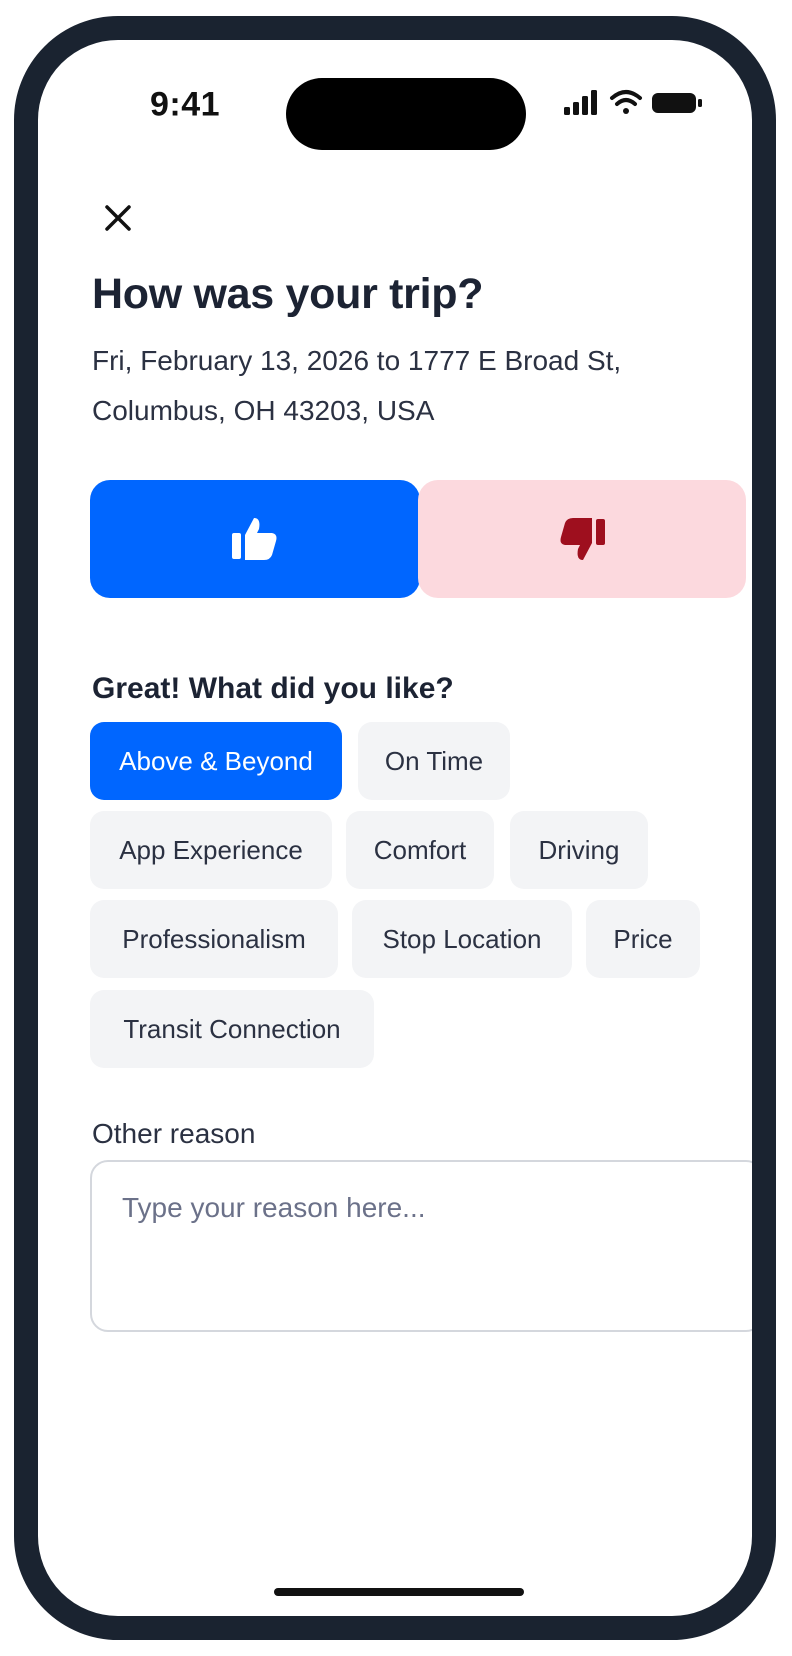  What do you see at coordinates (216, 761) in the screenshot?
I see `chip-above-and-beyond: Above & Beyond` at bounding box center [216, 761].